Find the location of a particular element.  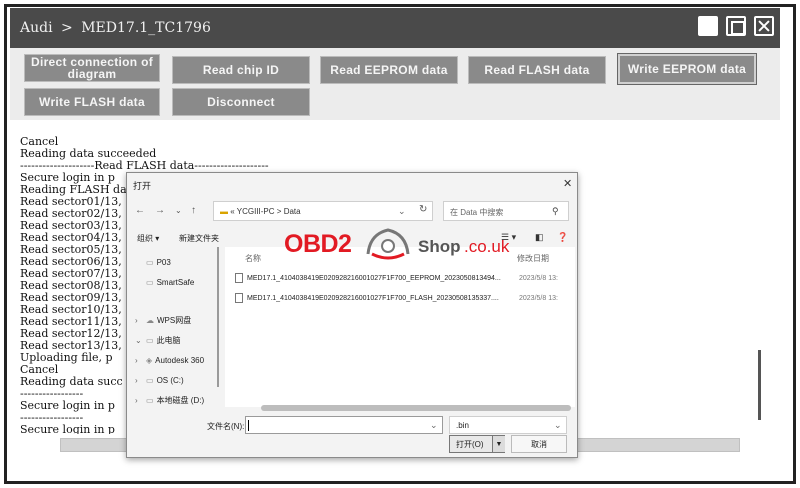

refresh-icon: ↻ is located at coordinates (423, 209).